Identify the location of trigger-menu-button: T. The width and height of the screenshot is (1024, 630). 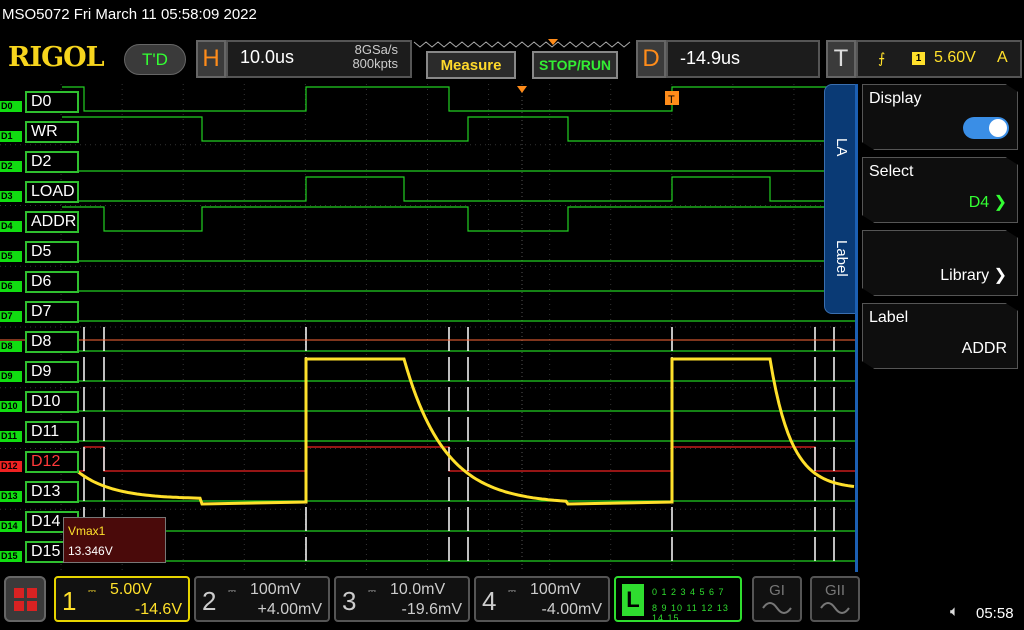
(841, 59).